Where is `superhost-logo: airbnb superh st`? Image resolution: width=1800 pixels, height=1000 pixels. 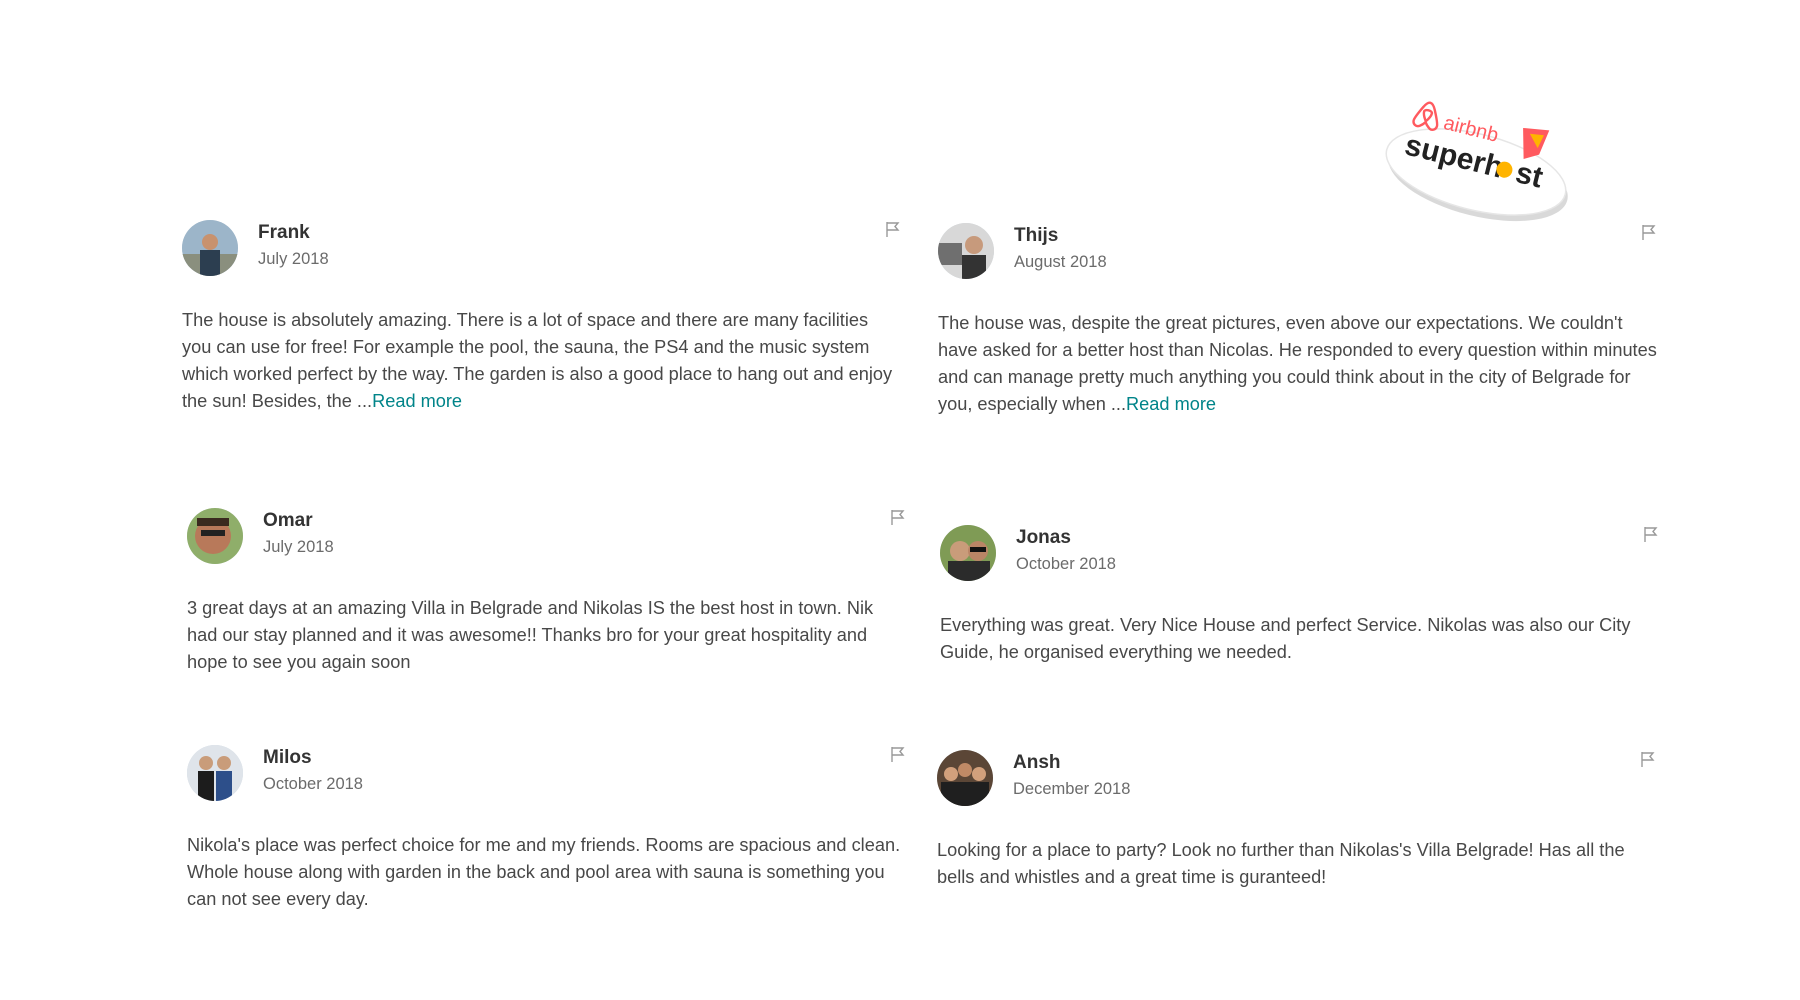
superhost-logo: airbnb superh st is located at coordinates (1476, 161).